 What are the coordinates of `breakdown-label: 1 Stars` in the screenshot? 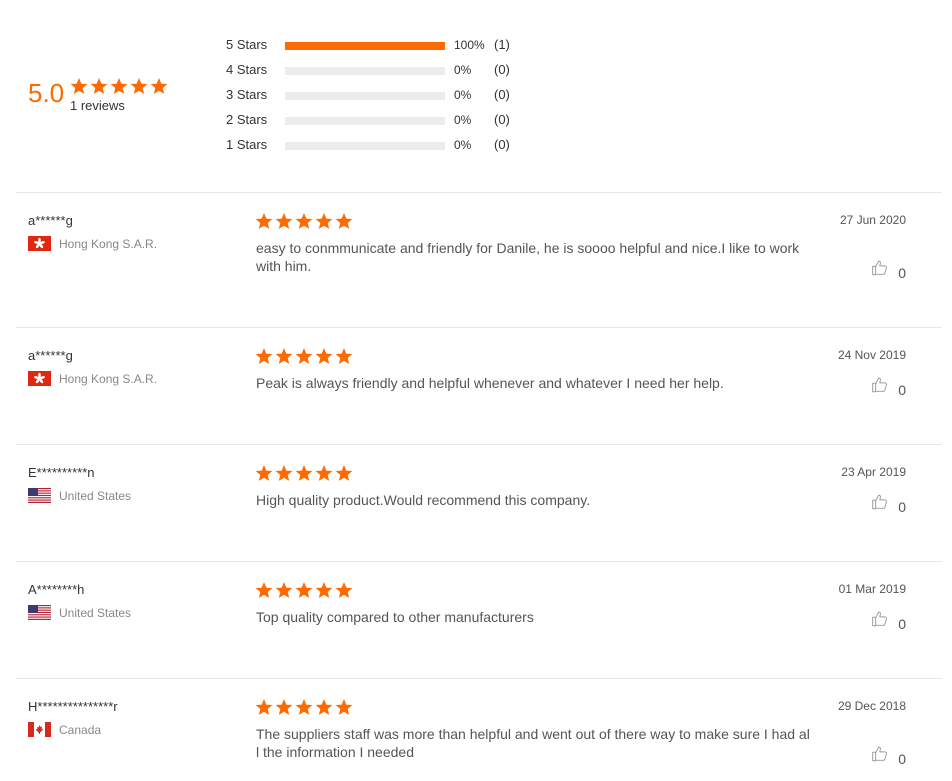 It's located at (247, 144).